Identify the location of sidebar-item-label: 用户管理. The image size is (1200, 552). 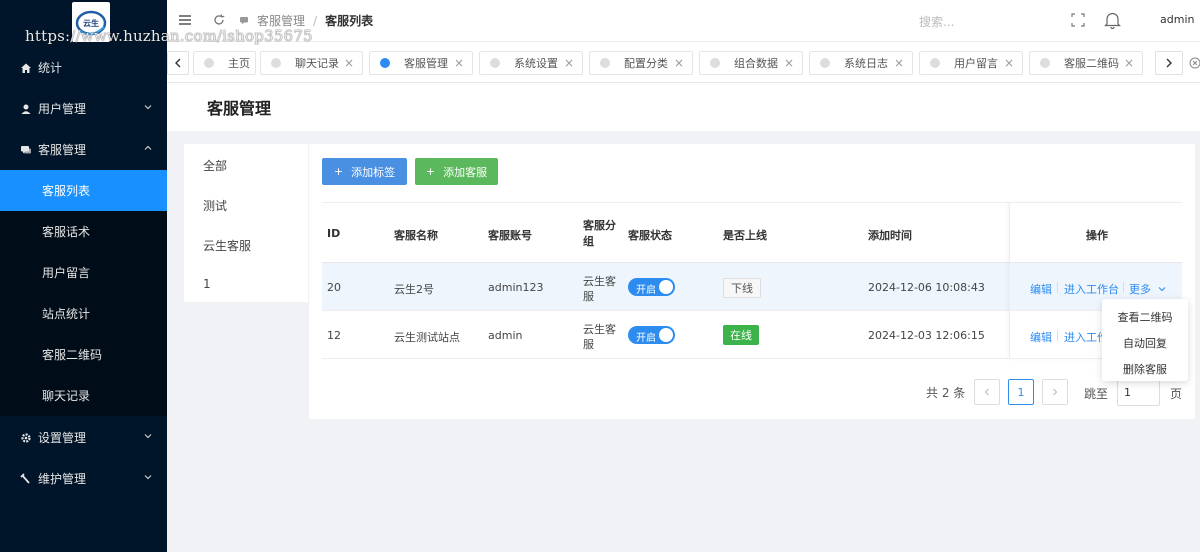
(62, 109).